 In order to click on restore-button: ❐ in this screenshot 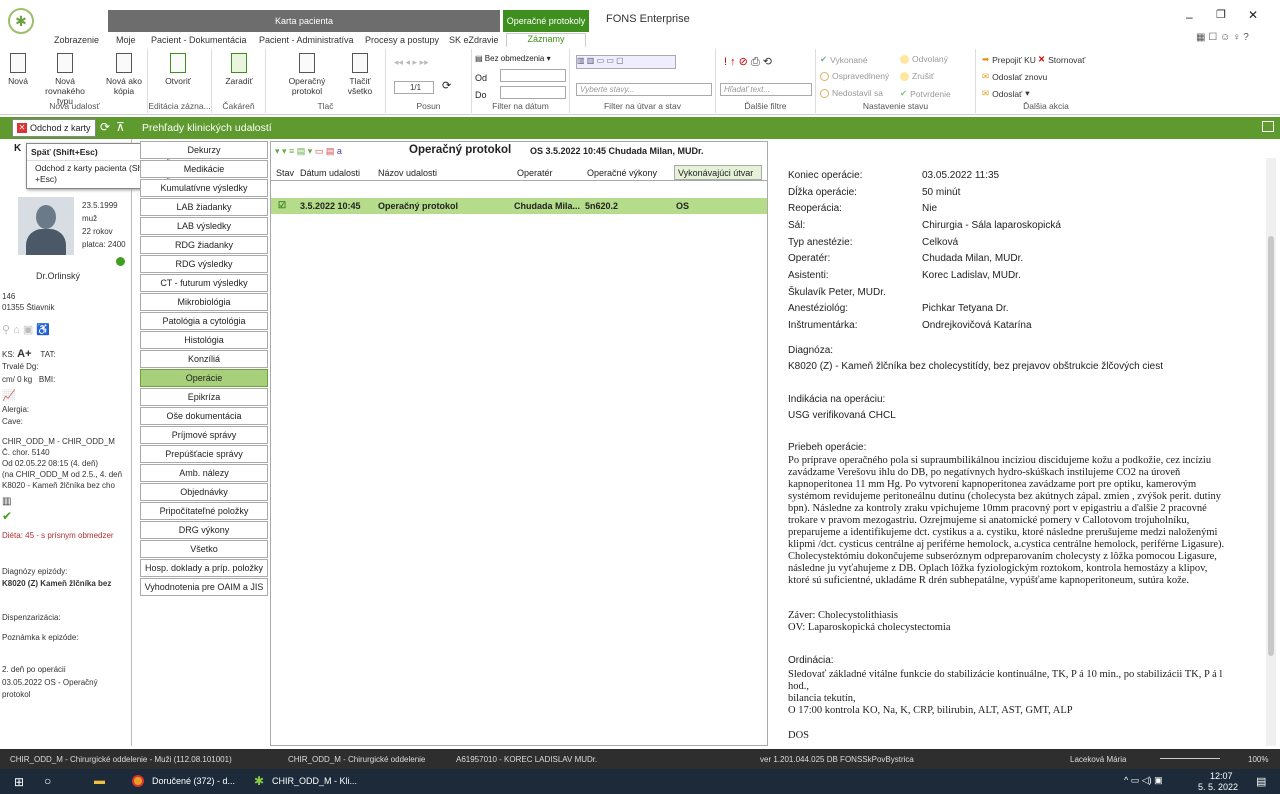, I will do `click(1221, 14)`.